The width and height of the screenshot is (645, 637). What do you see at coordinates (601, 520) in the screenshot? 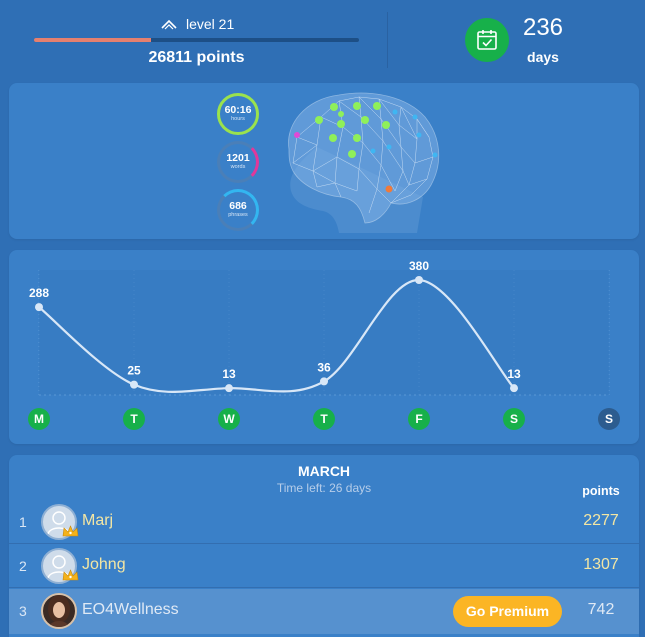
I see `user-score: 2277` at bounding box center [601, 520].